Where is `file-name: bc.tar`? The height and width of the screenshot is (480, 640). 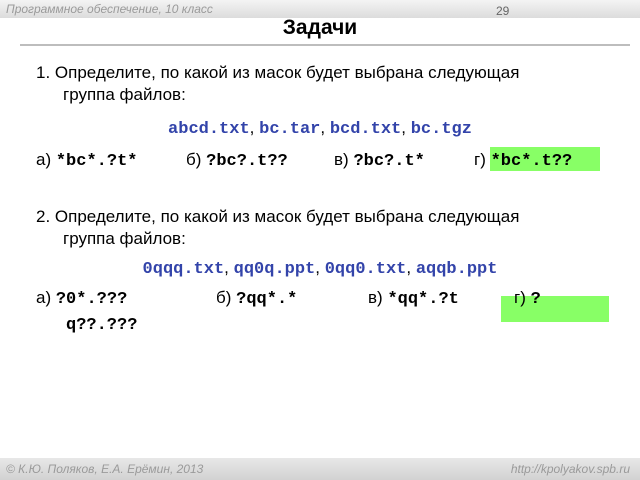 file-name: bc.tar is located at coordinates (290, 129).